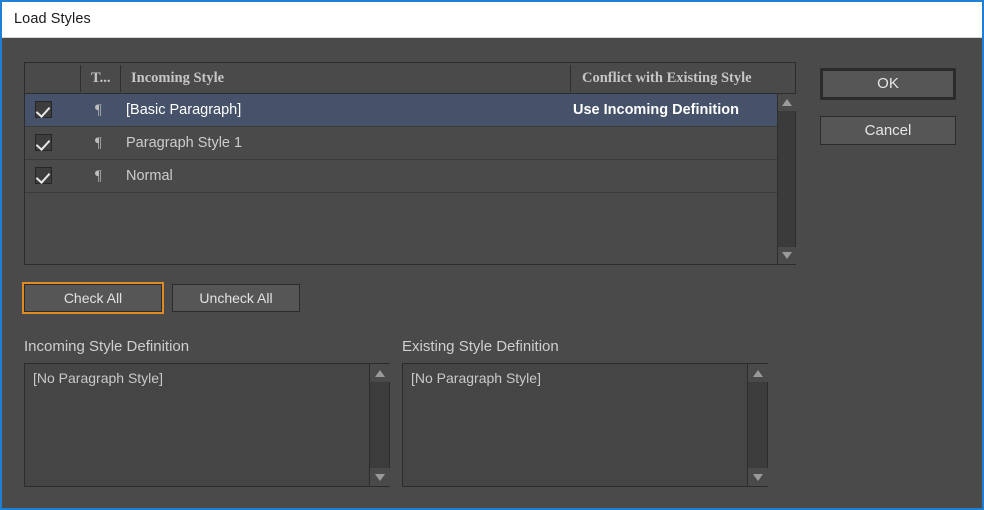 The width and height of the screenshot is (984, 510). What do you see at coordinates (492, 20) in the screenshot?
I see `dialog-titlebar: Load Styles` at bounding box center [492, 20].